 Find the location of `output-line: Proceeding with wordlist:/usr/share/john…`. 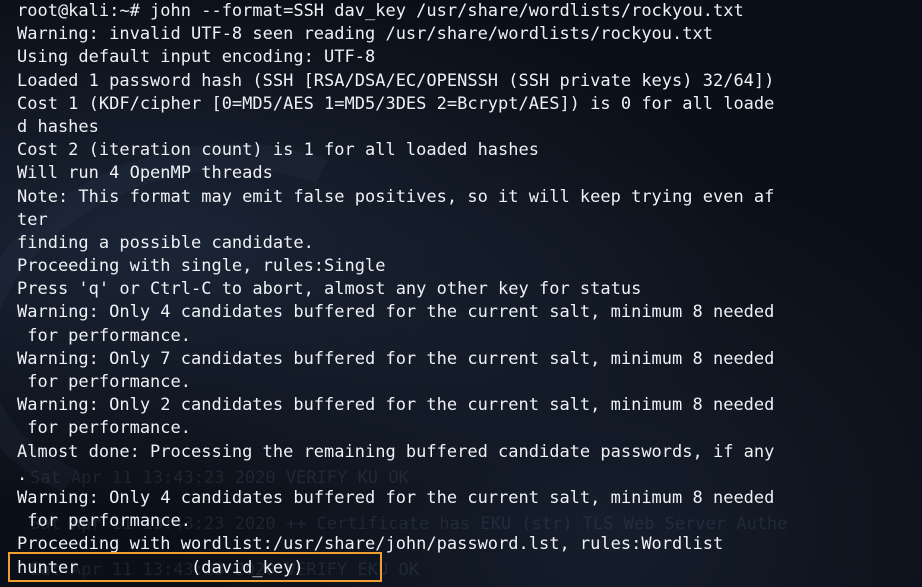

output-line: Proceeding with wordlist:/usr/share/john… is located at coordinates (370, 544).